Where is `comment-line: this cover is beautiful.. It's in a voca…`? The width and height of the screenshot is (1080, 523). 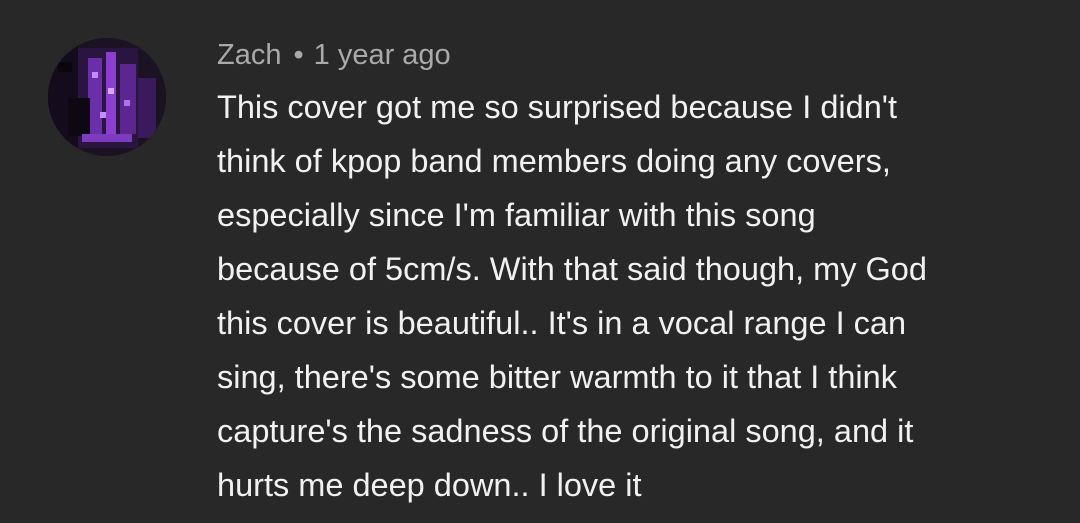 comment-line: this cover is beautiful.. It's in a voca… is located at coordinates (562, 323).